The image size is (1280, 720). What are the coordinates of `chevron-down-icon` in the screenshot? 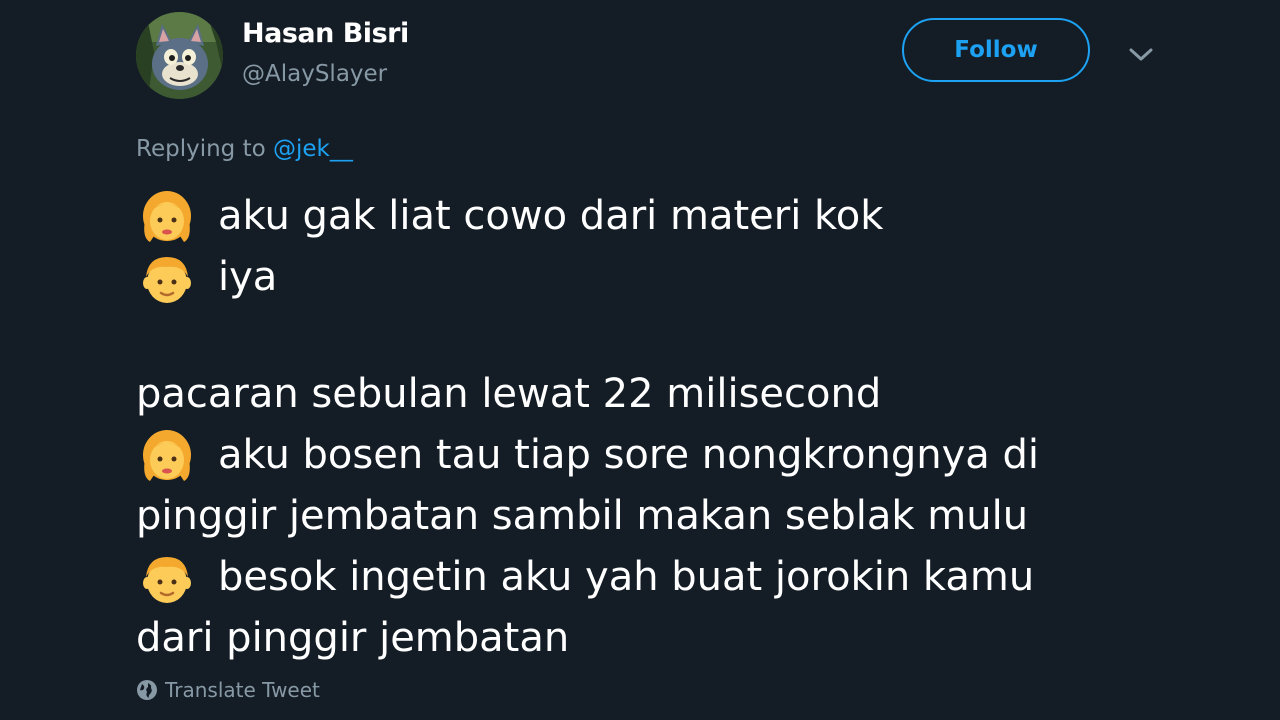 It's located at (1141, 54).